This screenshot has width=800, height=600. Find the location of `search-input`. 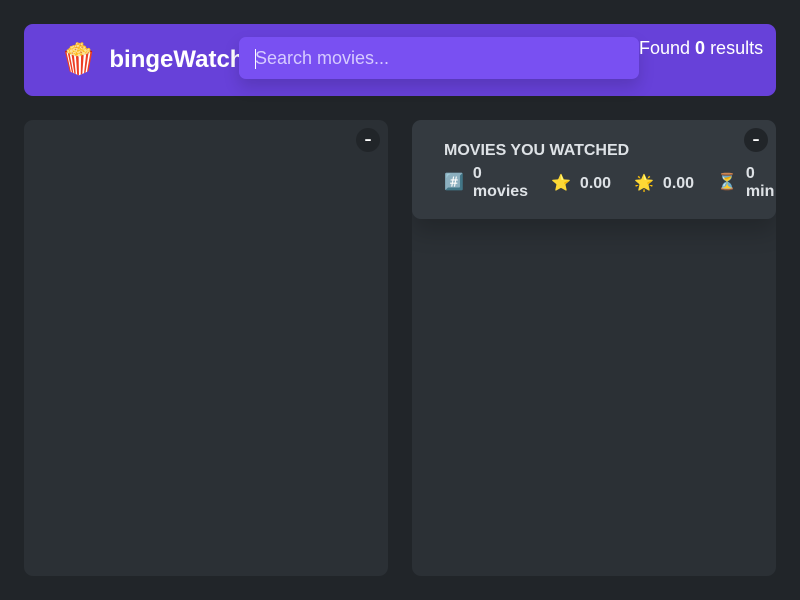

search-input is located at coordinates (439, 58).